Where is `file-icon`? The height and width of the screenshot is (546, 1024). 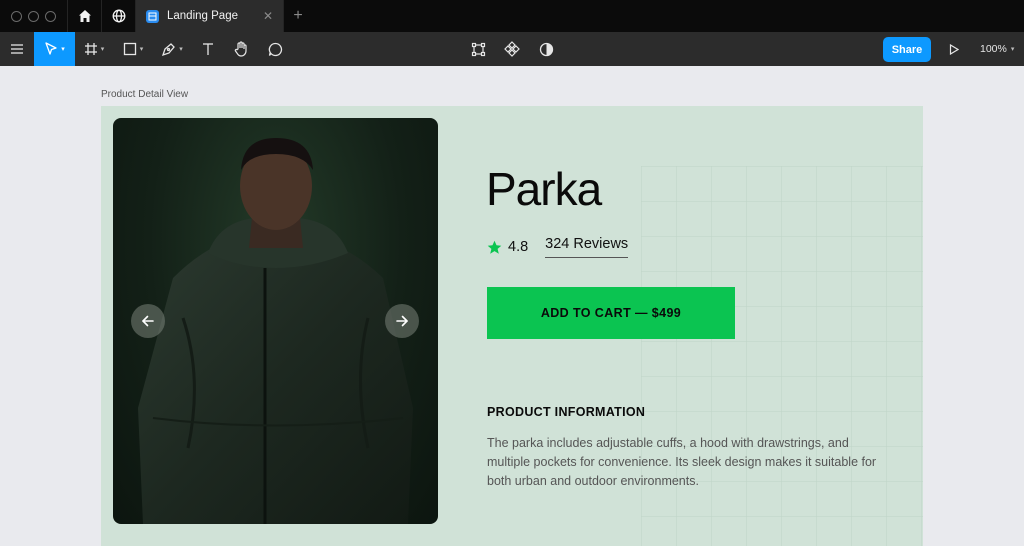
file-icon is located at coordinates (152, 16).